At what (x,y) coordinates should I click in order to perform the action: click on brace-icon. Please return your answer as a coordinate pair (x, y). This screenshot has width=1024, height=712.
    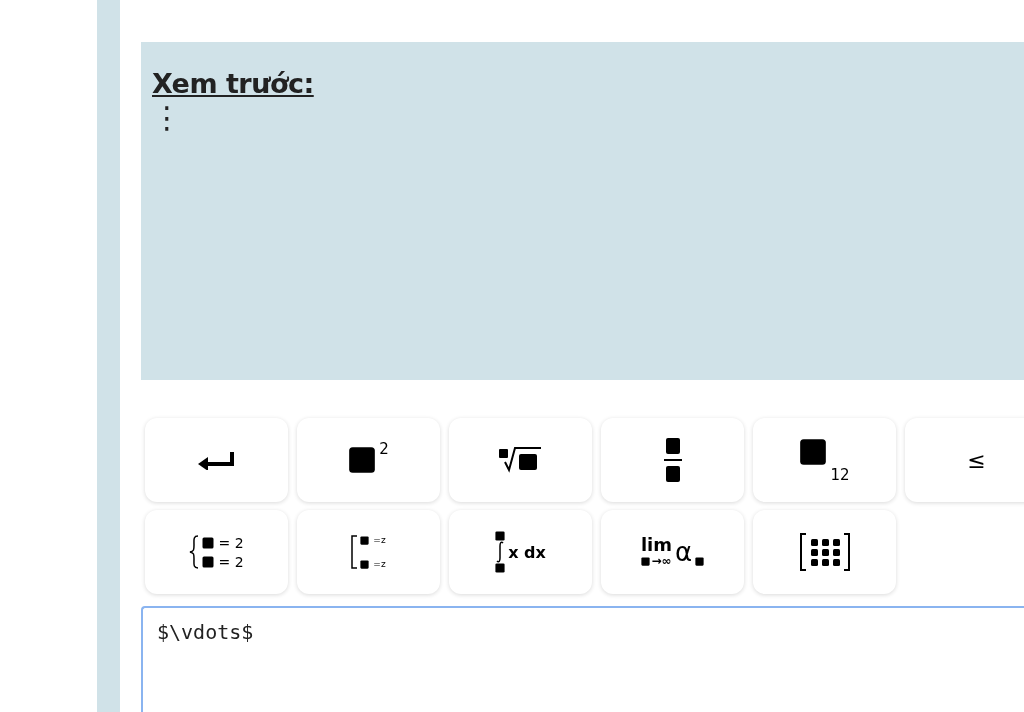
    Looking at the image, I should click on (194, 552).